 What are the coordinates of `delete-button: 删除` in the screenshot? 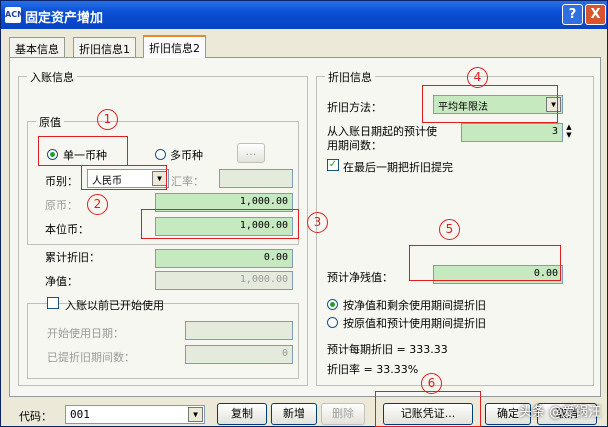 It's located at (343, 414).